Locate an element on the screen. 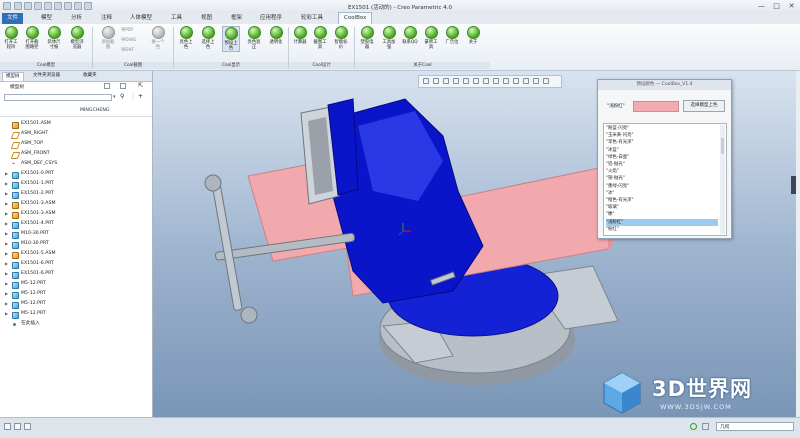  tab-model: 模型 is located at coordinates (46, 18).